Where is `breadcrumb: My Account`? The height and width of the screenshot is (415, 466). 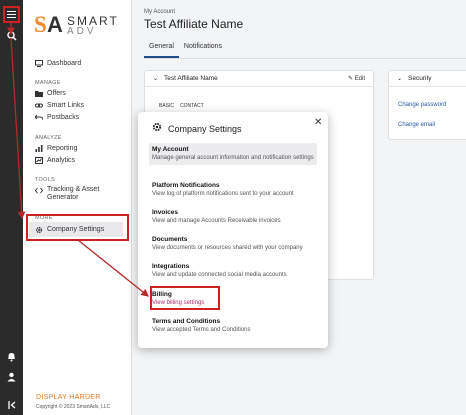
breadcrumb: My Account is located at coordinates (159, 12).